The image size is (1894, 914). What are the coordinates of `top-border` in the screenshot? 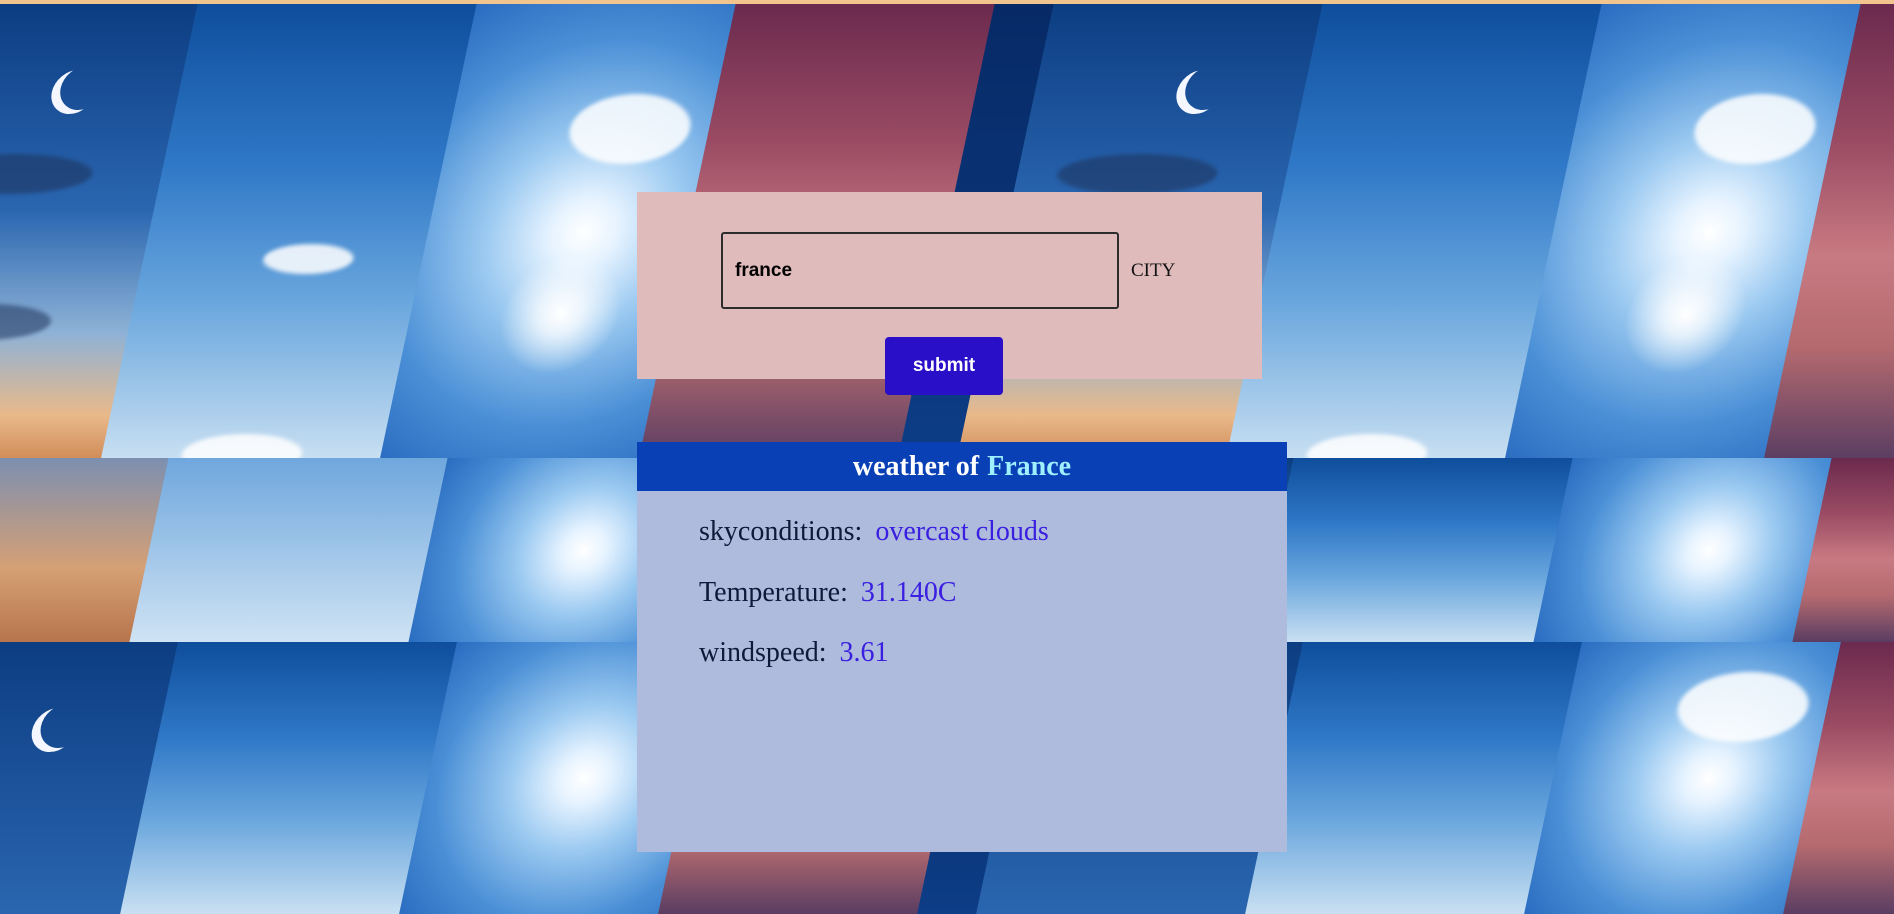 It's located at (947, 2).